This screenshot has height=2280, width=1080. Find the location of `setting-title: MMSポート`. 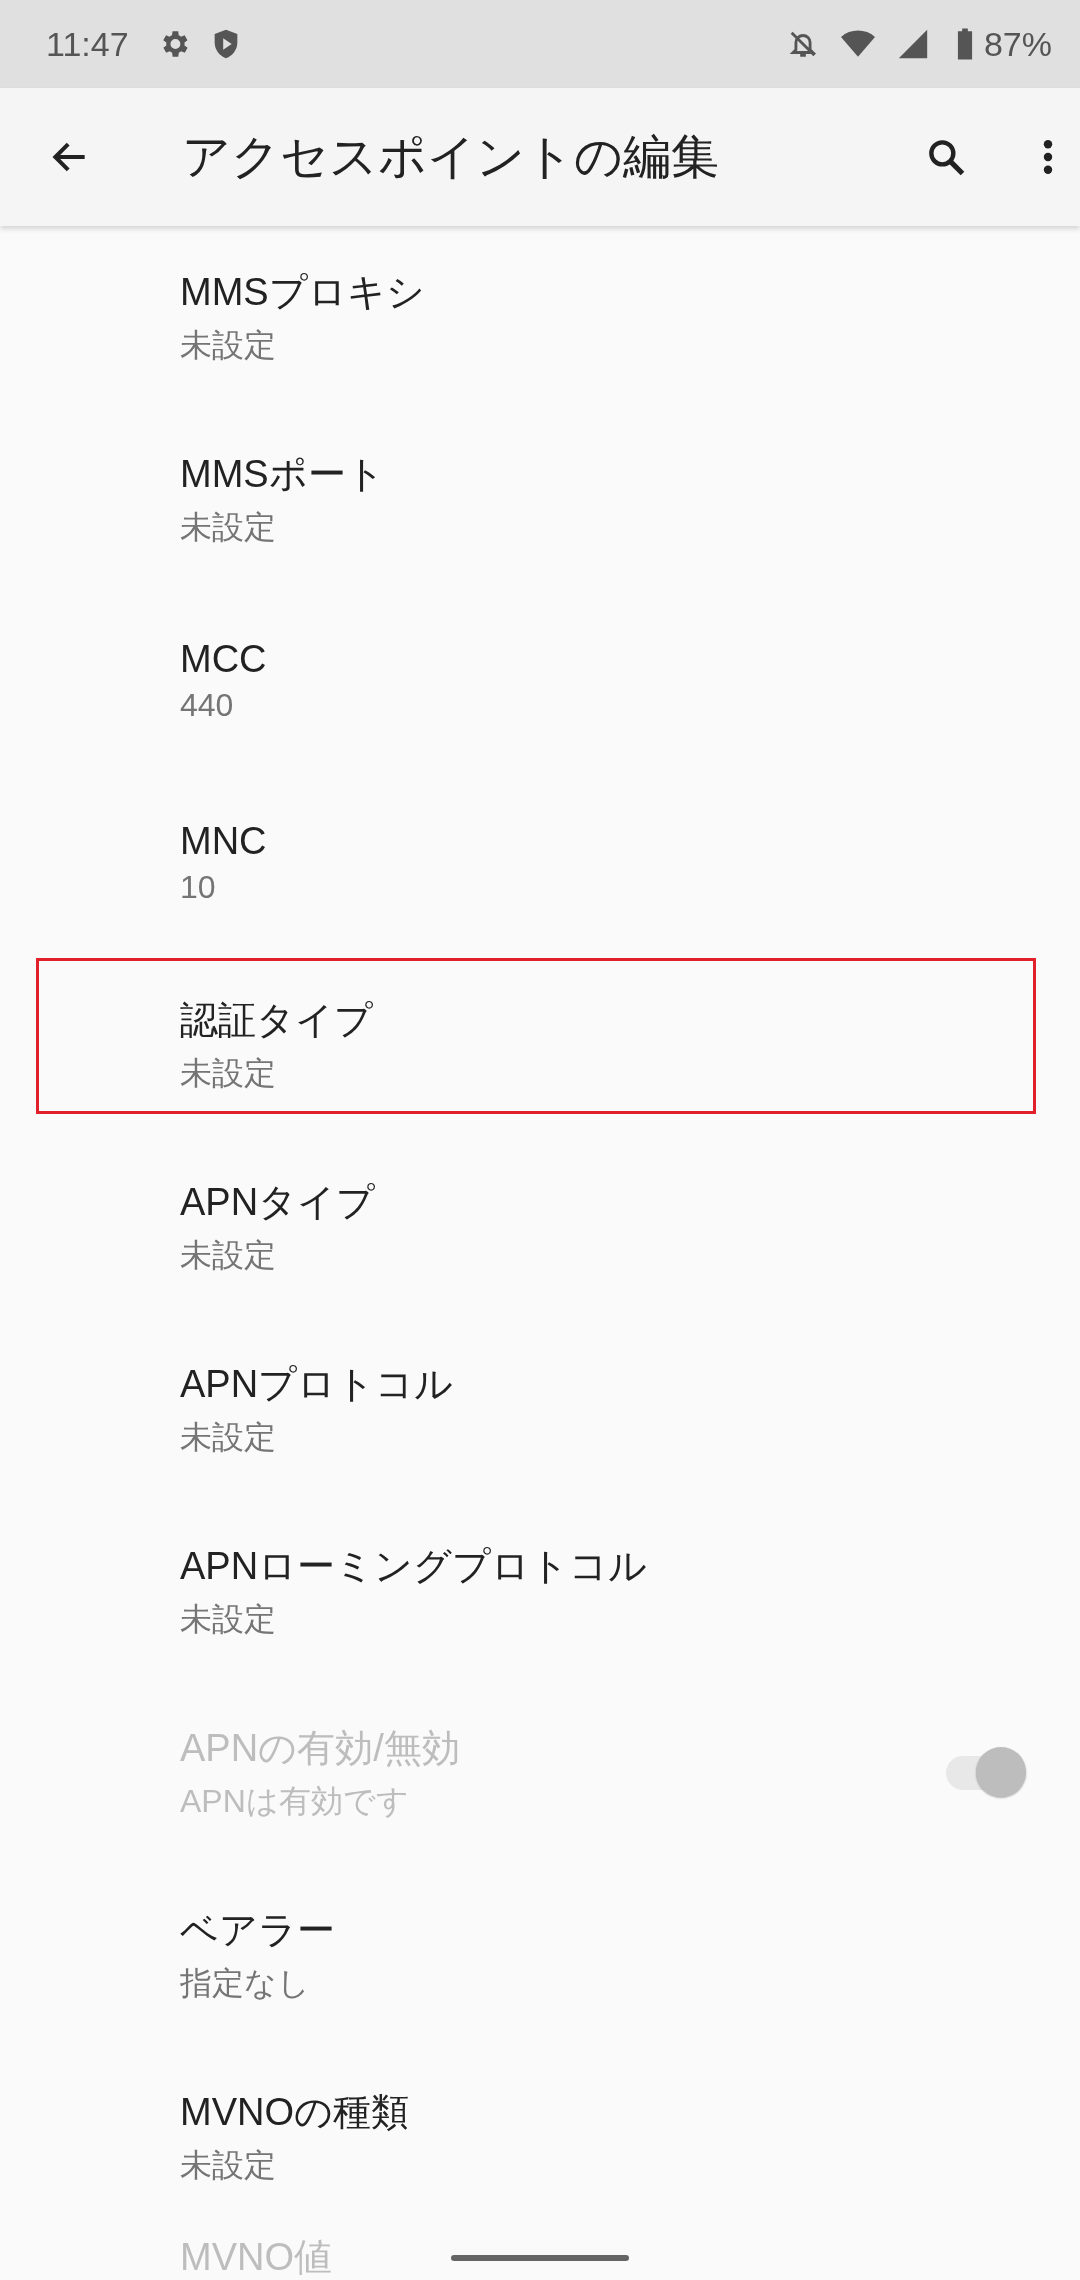

setting-title: MMSポート is located at coordinates (282, 474).